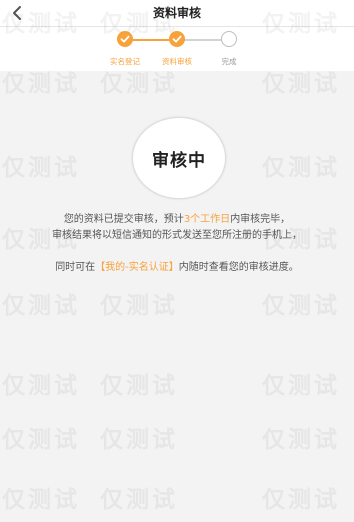  I want to click on message-highlight: 3个工作日, so click(207, 219).